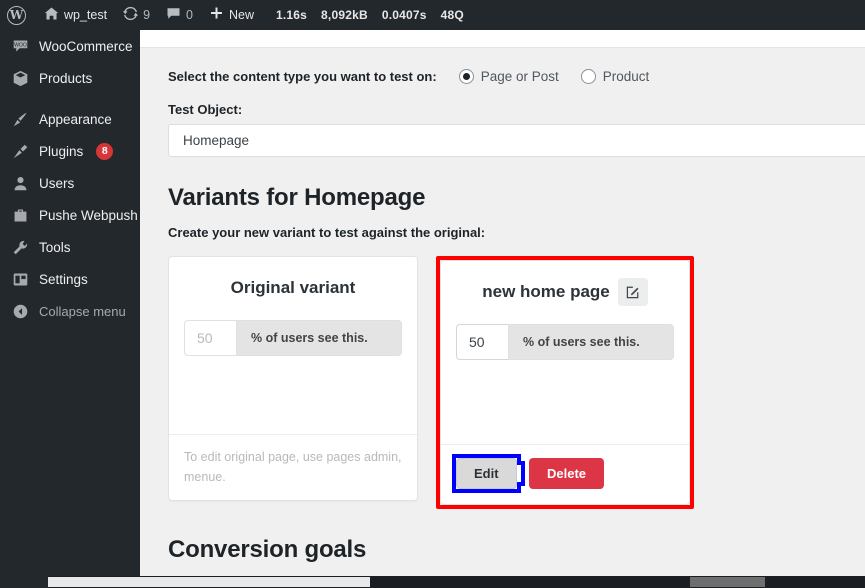 Image resolution: width=865 pixels, height=588 pixels. I want to click on sidebar-item-tools: Tools, so click(70, 247).